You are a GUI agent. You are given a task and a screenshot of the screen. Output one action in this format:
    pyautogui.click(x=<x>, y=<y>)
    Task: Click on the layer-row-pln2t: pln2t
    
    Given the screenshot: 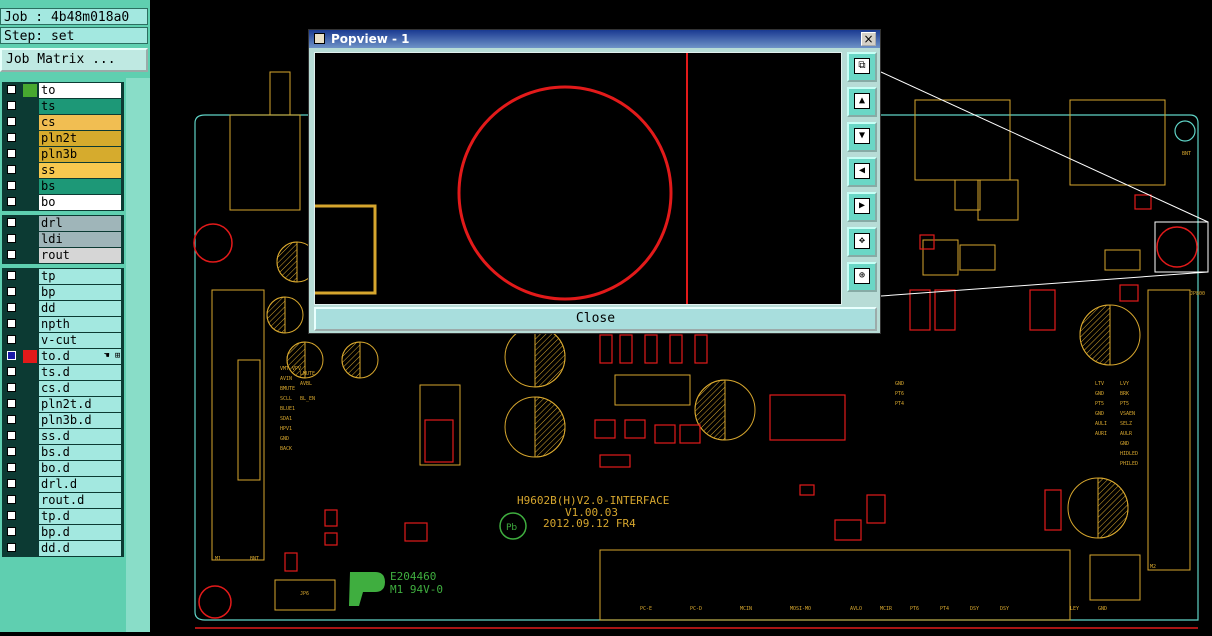 What is the action you would take?
    pyautogui.click(x=63, y=138)
    